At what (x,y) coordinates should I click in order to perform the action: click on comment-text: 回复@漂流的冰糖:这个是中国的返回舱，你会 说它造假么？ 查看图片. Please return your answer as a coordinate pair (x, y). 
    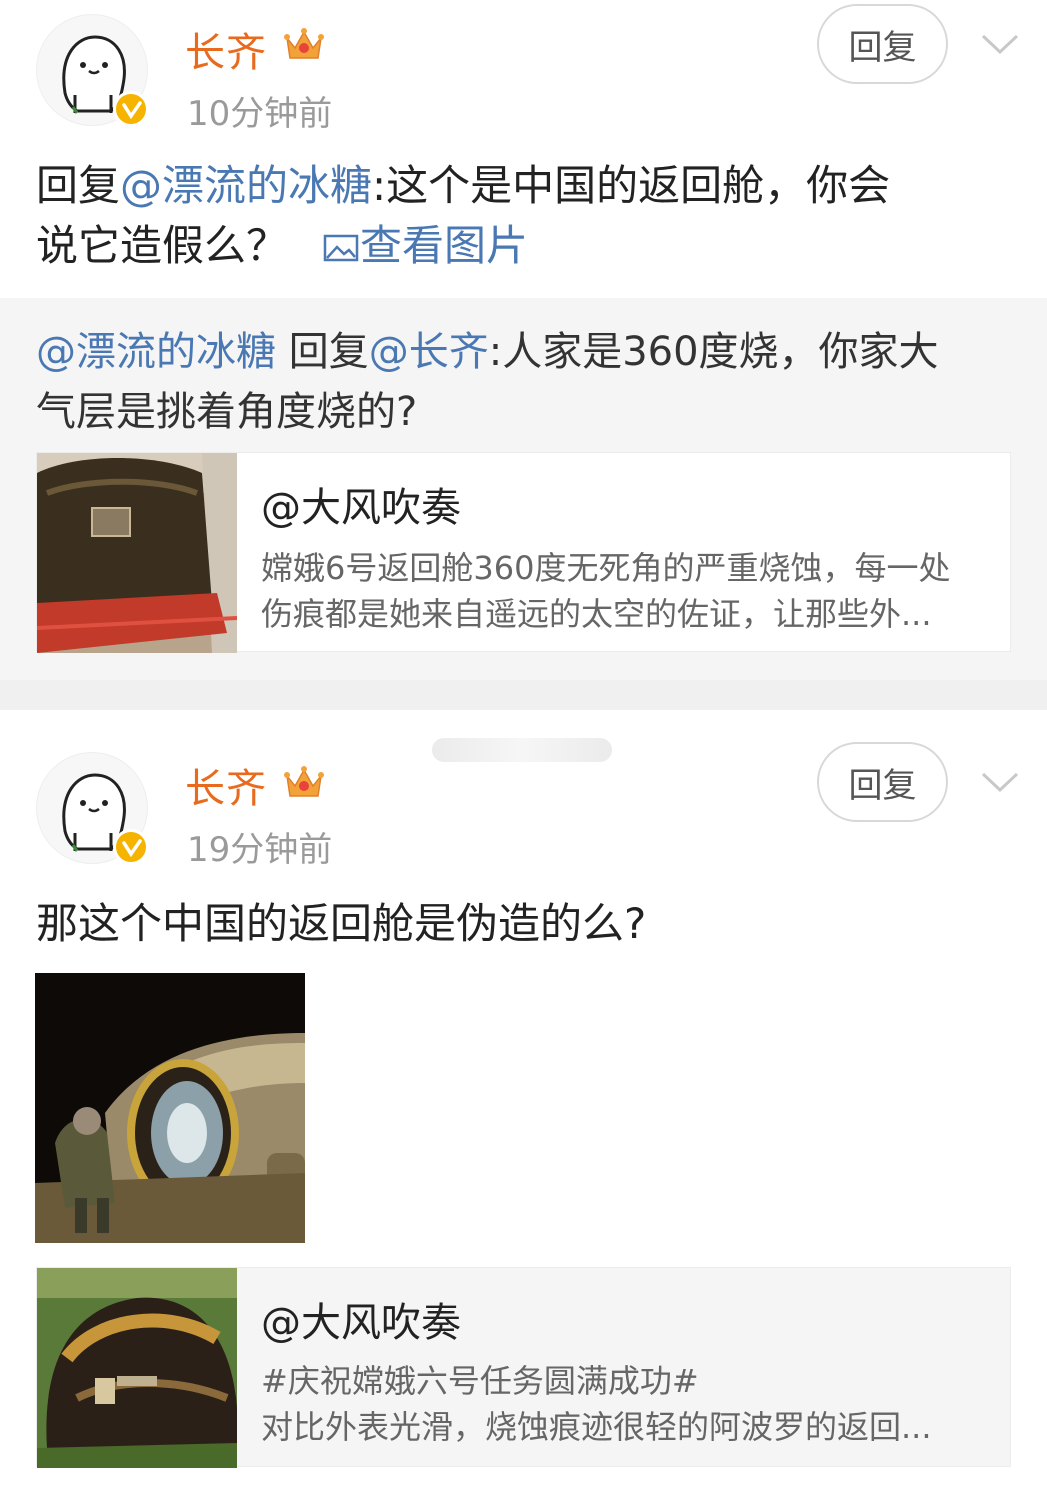
    Looking at the image, I should click on (523, 216).